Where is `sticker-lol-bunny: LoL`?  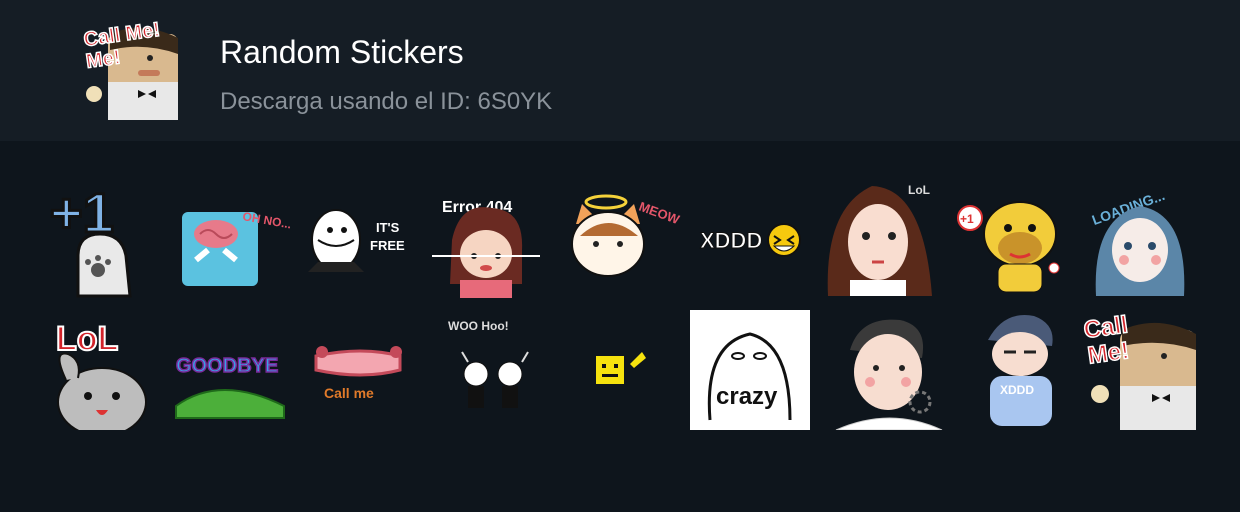 sticker-lol-bunny: LoL is located at coordinates (102, 370).